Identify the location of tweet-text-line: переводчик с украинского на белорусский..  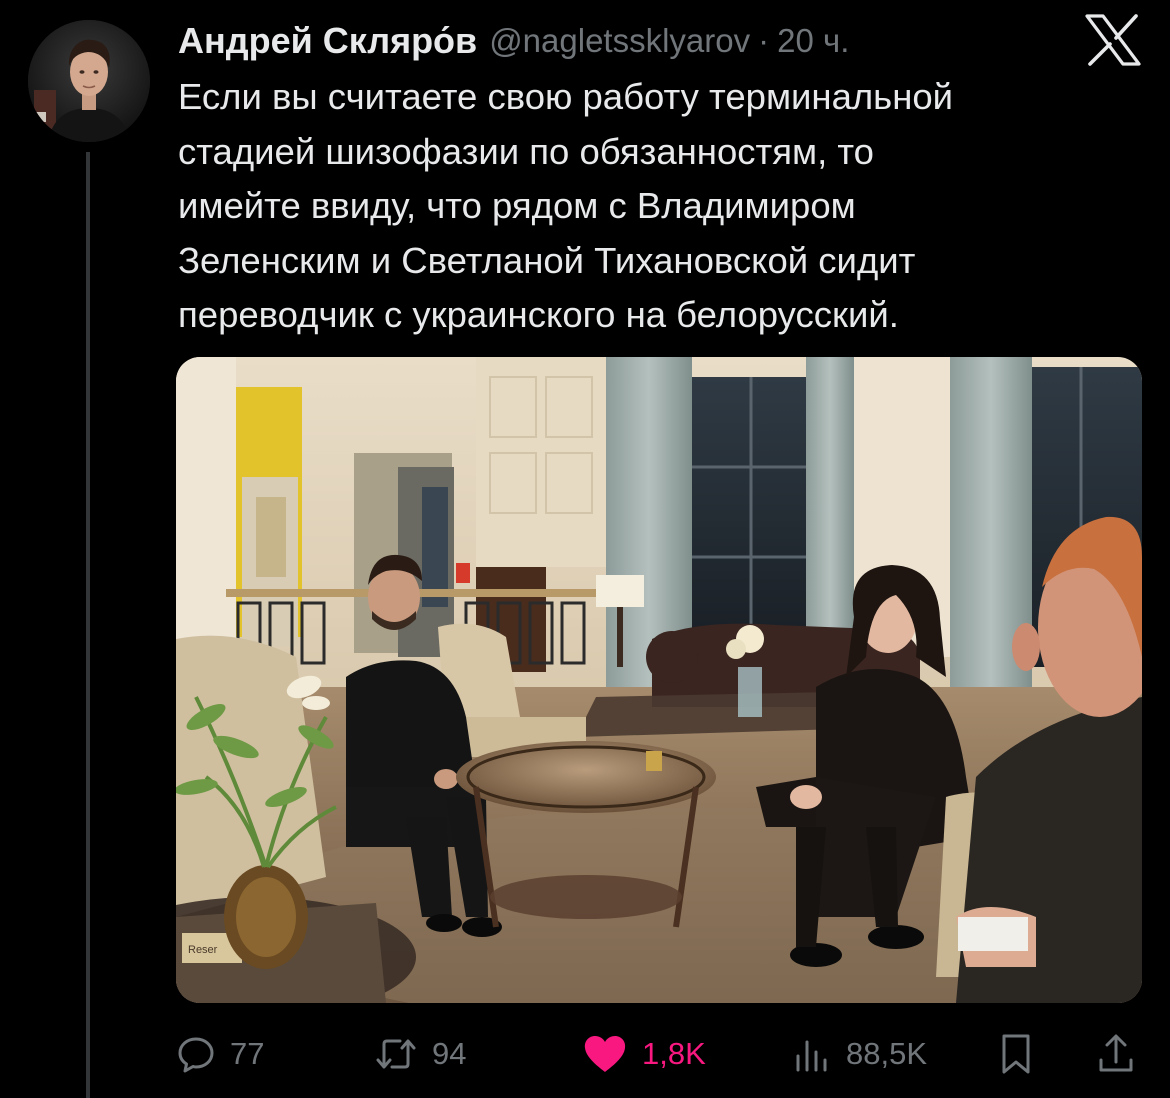
(538, 314).